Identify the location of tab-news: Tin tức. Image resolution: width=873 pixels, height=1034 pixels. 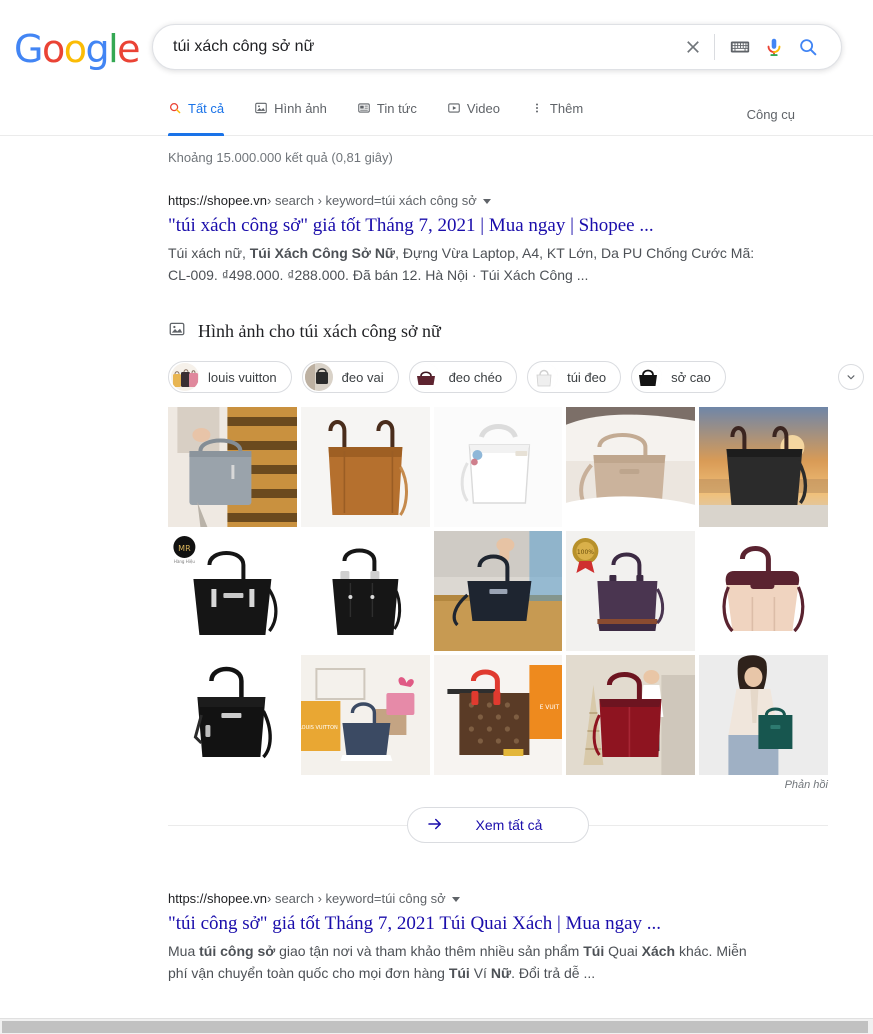
(387, 114).